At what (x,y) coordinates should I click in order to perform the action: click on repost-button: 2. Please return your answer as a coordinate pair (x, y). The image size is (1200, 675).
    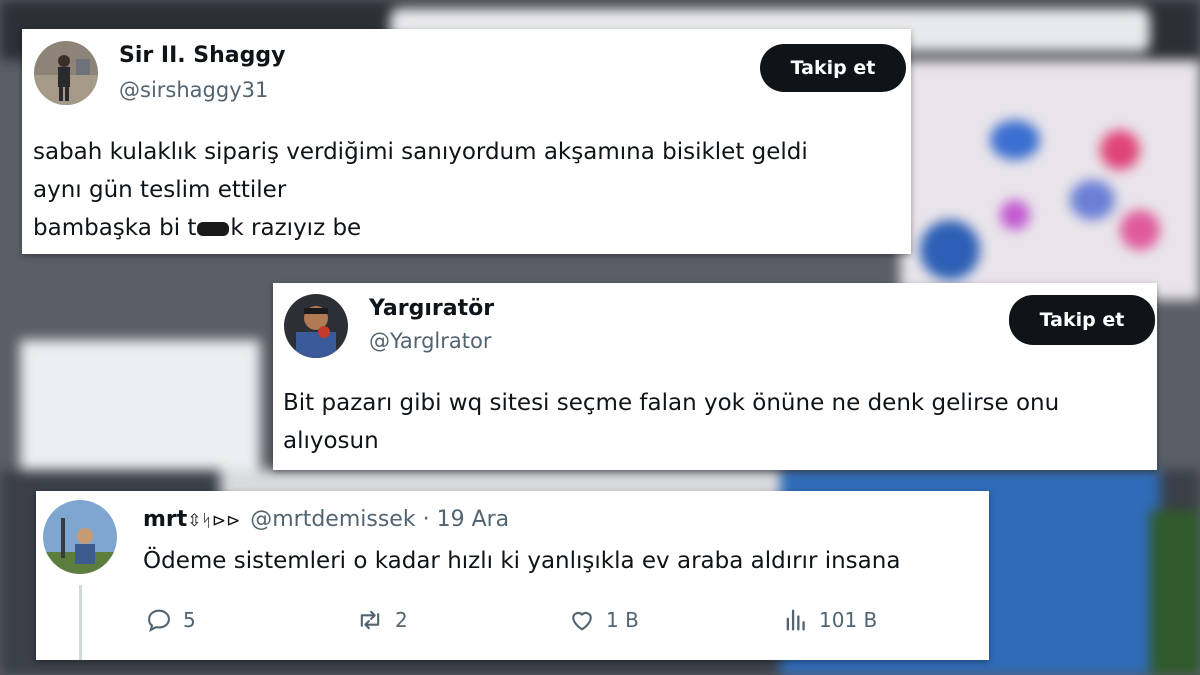
    Looking at the image, I should click on (380, 620).